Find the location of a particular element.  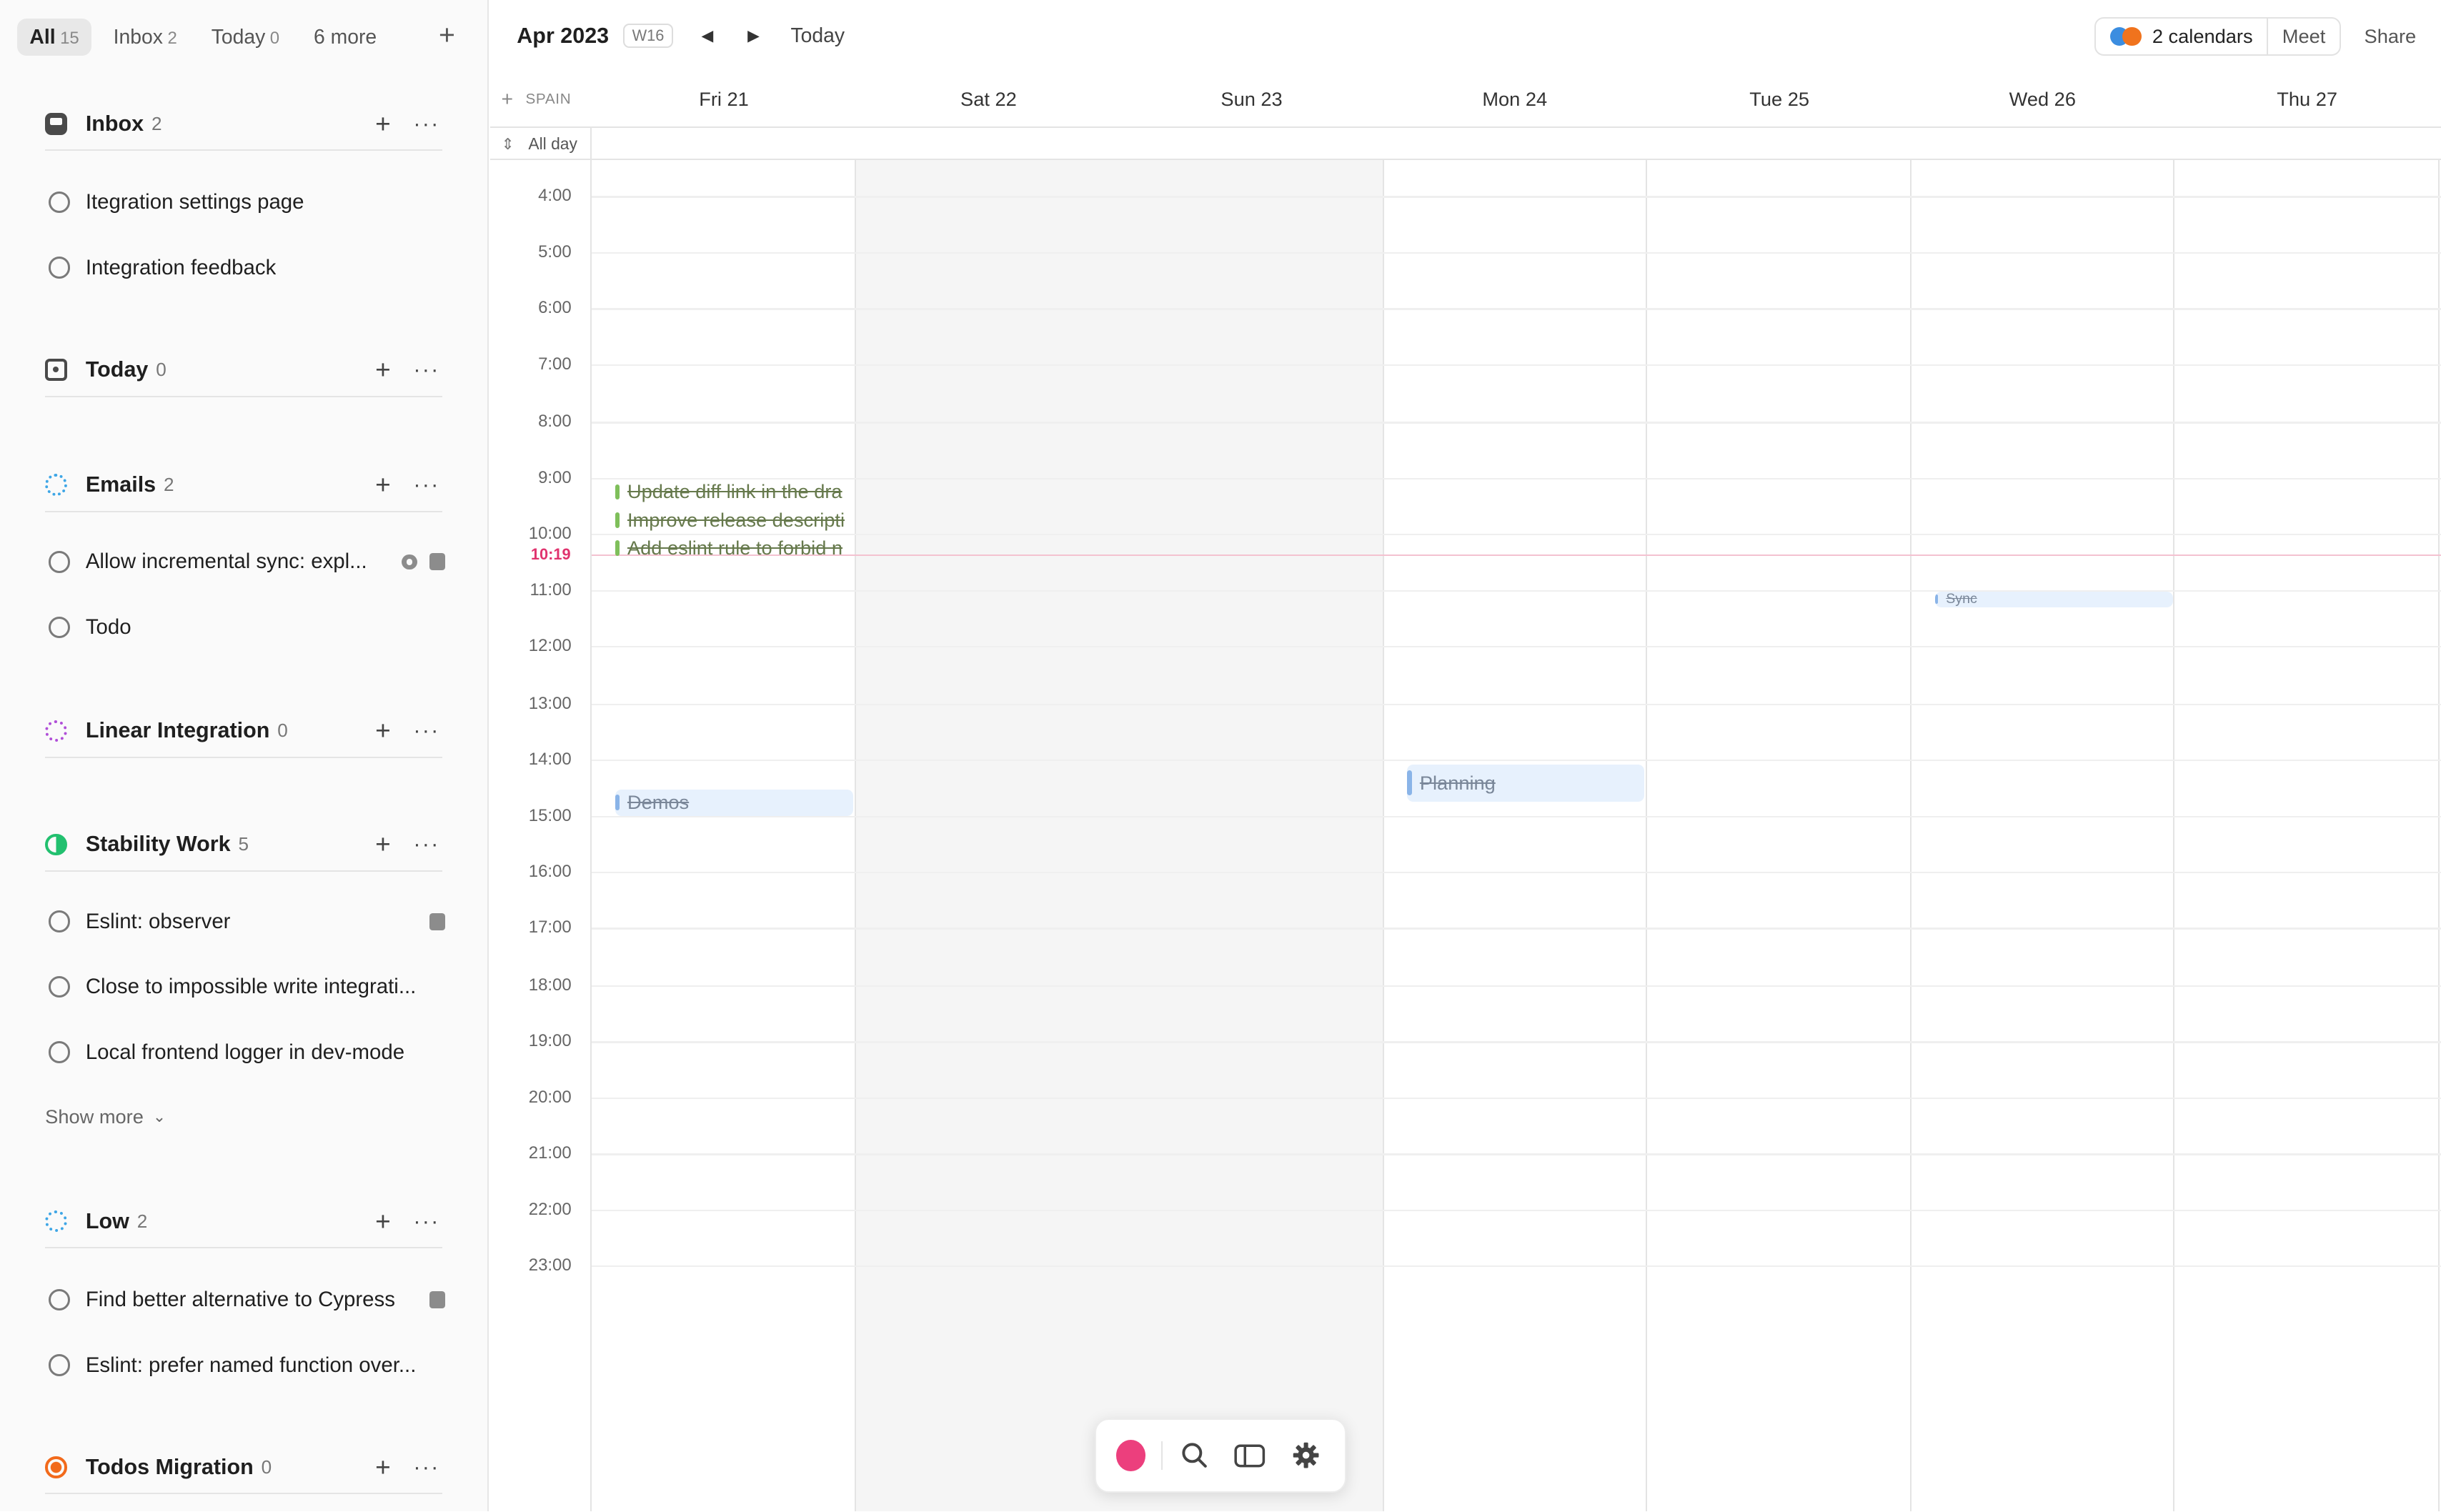

timezone-label: SPAIN is located at coordinates (548, 100).